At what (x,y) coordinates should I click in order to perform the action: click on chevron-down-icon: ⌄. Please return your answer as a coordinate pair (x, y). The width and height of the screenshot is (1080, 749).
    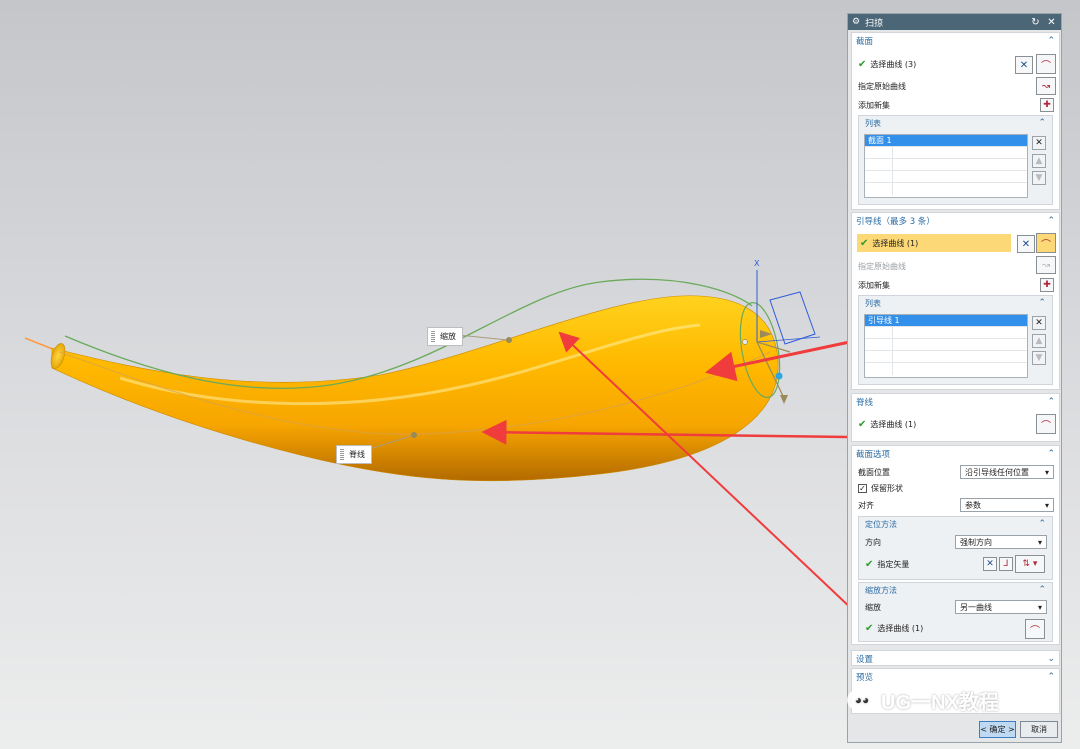
    Looking at the image, I should click on (1051, 659).